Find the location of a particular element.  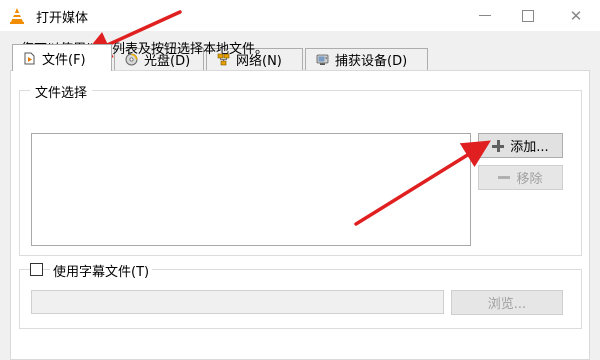

close-button: ✕ is located at coordinates (576, 15).